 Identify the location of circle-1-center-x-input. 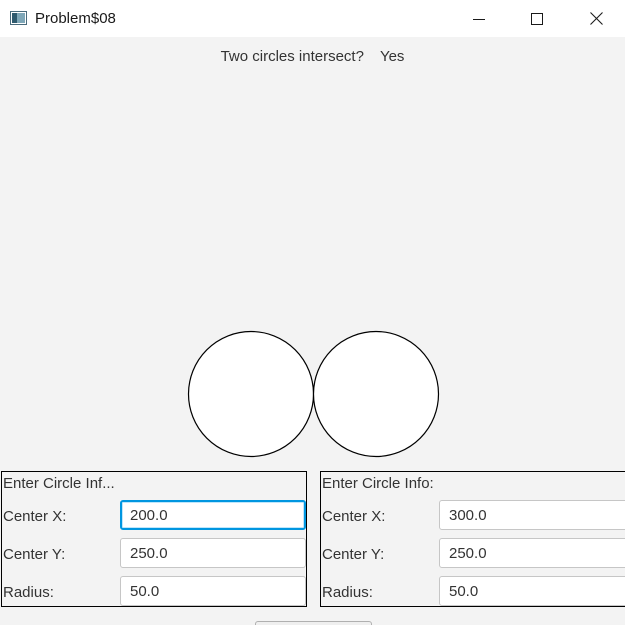
(213, 515).